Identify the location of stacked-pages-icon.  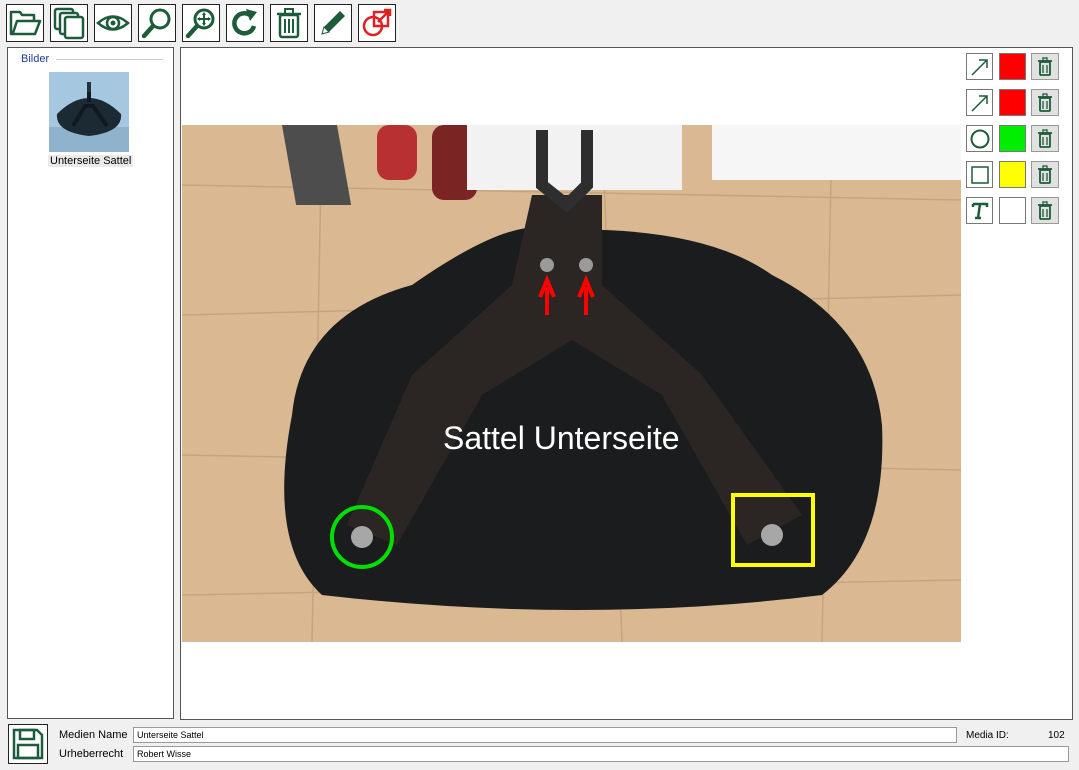
(69, 23).